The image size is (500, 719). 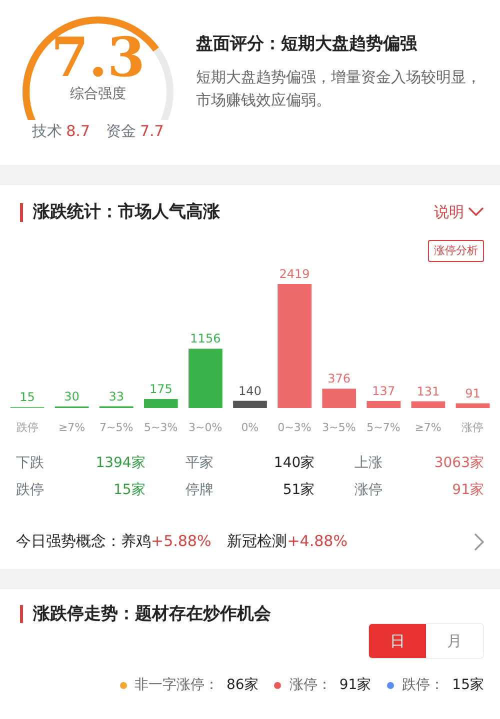 I want to click on stat-label: 下跌, so click(x=30, y=463).